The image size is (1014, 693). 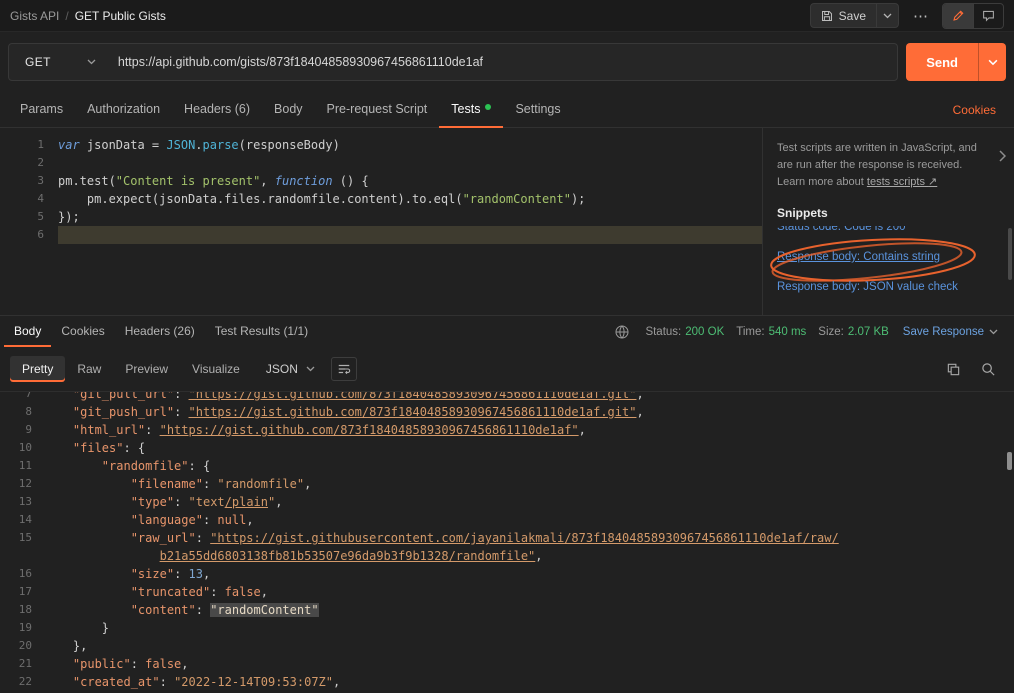 I want to click on code-line: 22 "created_at": "2022-12-14T09:53:07Z",, so click(x=507, y=682).